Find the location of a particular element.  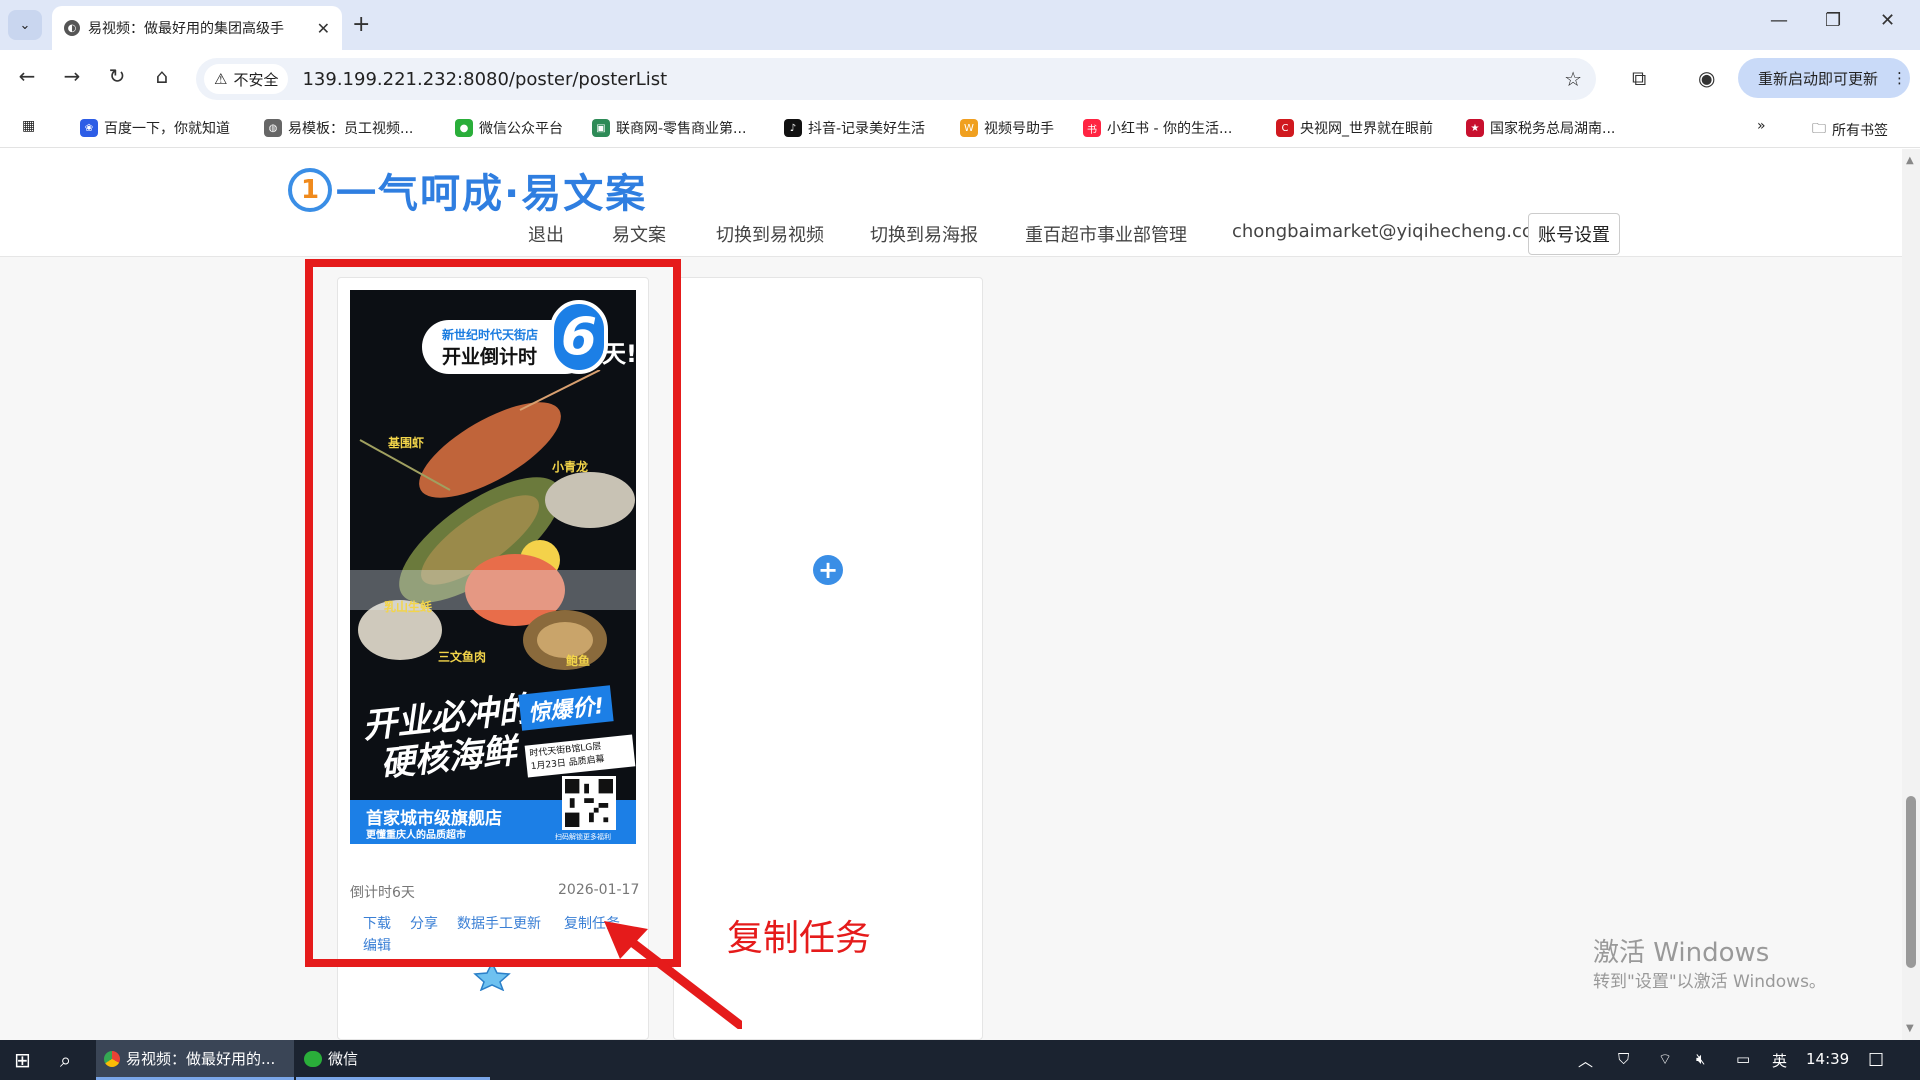

update-button: 重新启动即可更新 ⋮ is located at coordinates (1824, 78).